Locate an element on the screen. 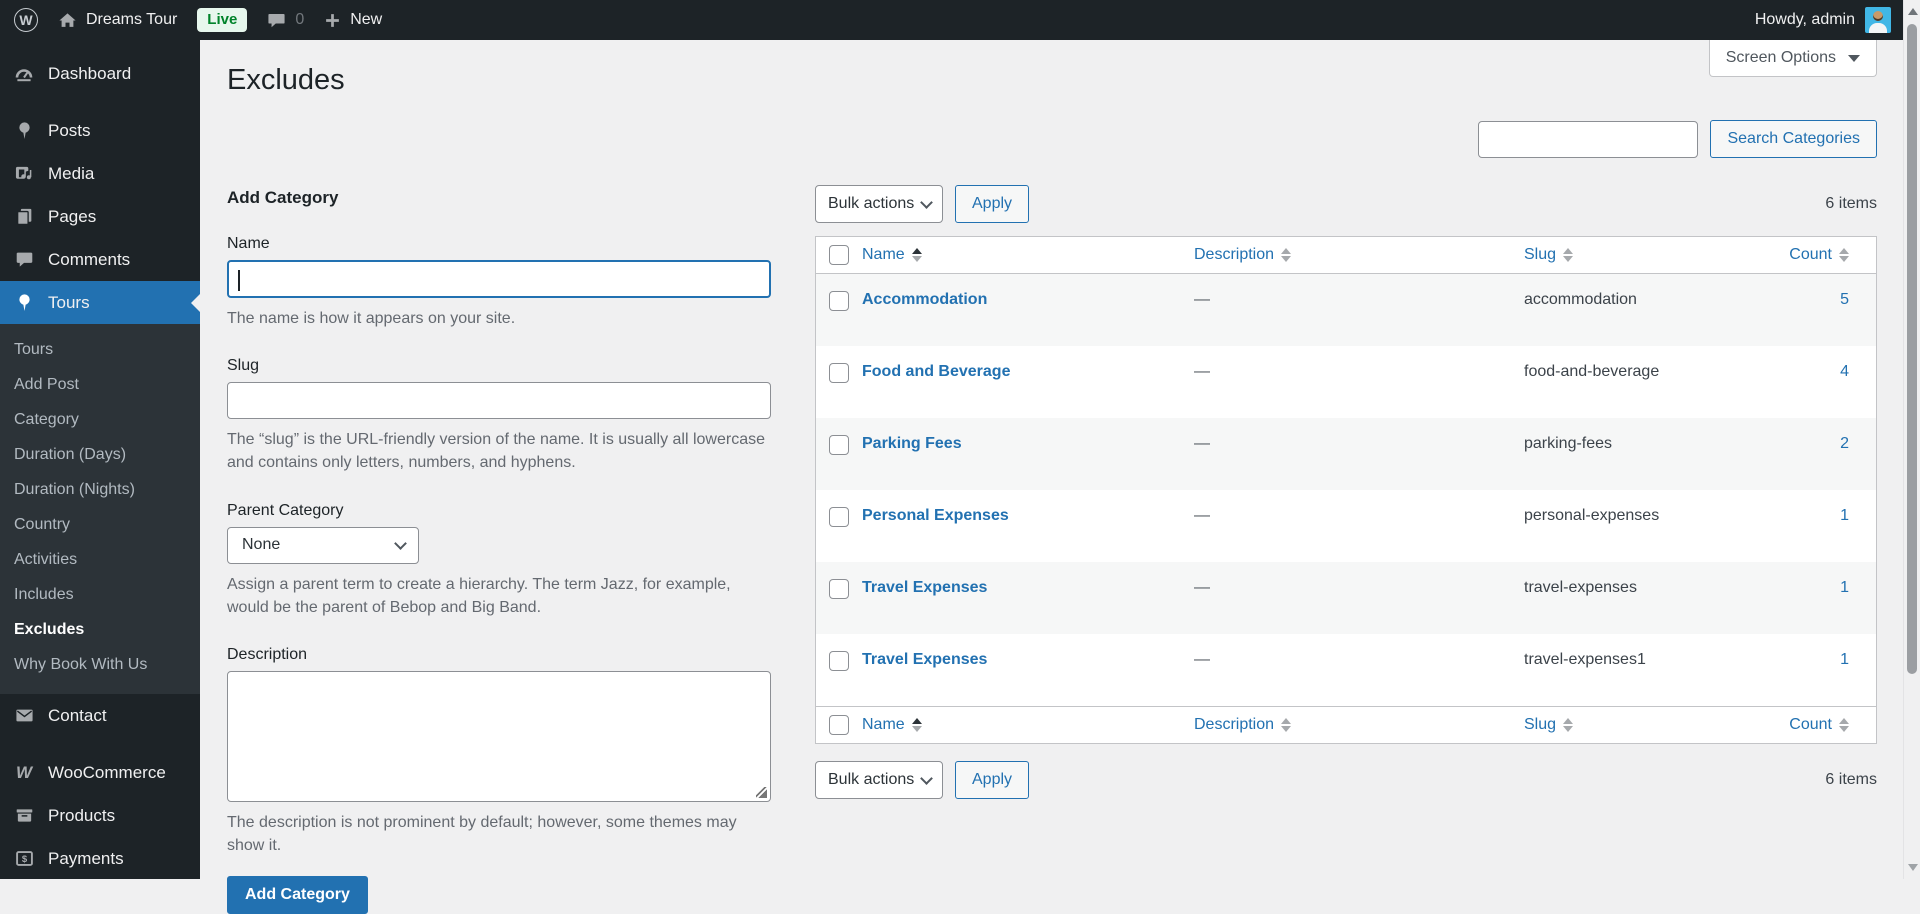  parent-category-select: None is located at coordinates (323, 545).